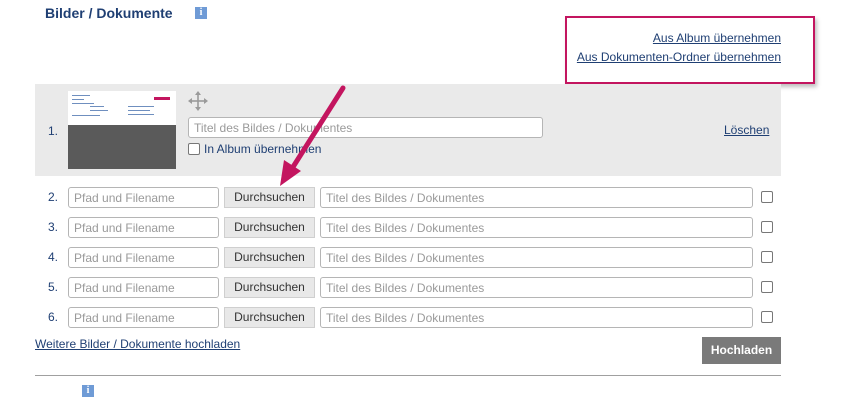 This screenshot has width=868, height=397. What do you see at coordinates (408, 375) in the screenshot?
I see `section-divider` at bounding box center [408, 375].